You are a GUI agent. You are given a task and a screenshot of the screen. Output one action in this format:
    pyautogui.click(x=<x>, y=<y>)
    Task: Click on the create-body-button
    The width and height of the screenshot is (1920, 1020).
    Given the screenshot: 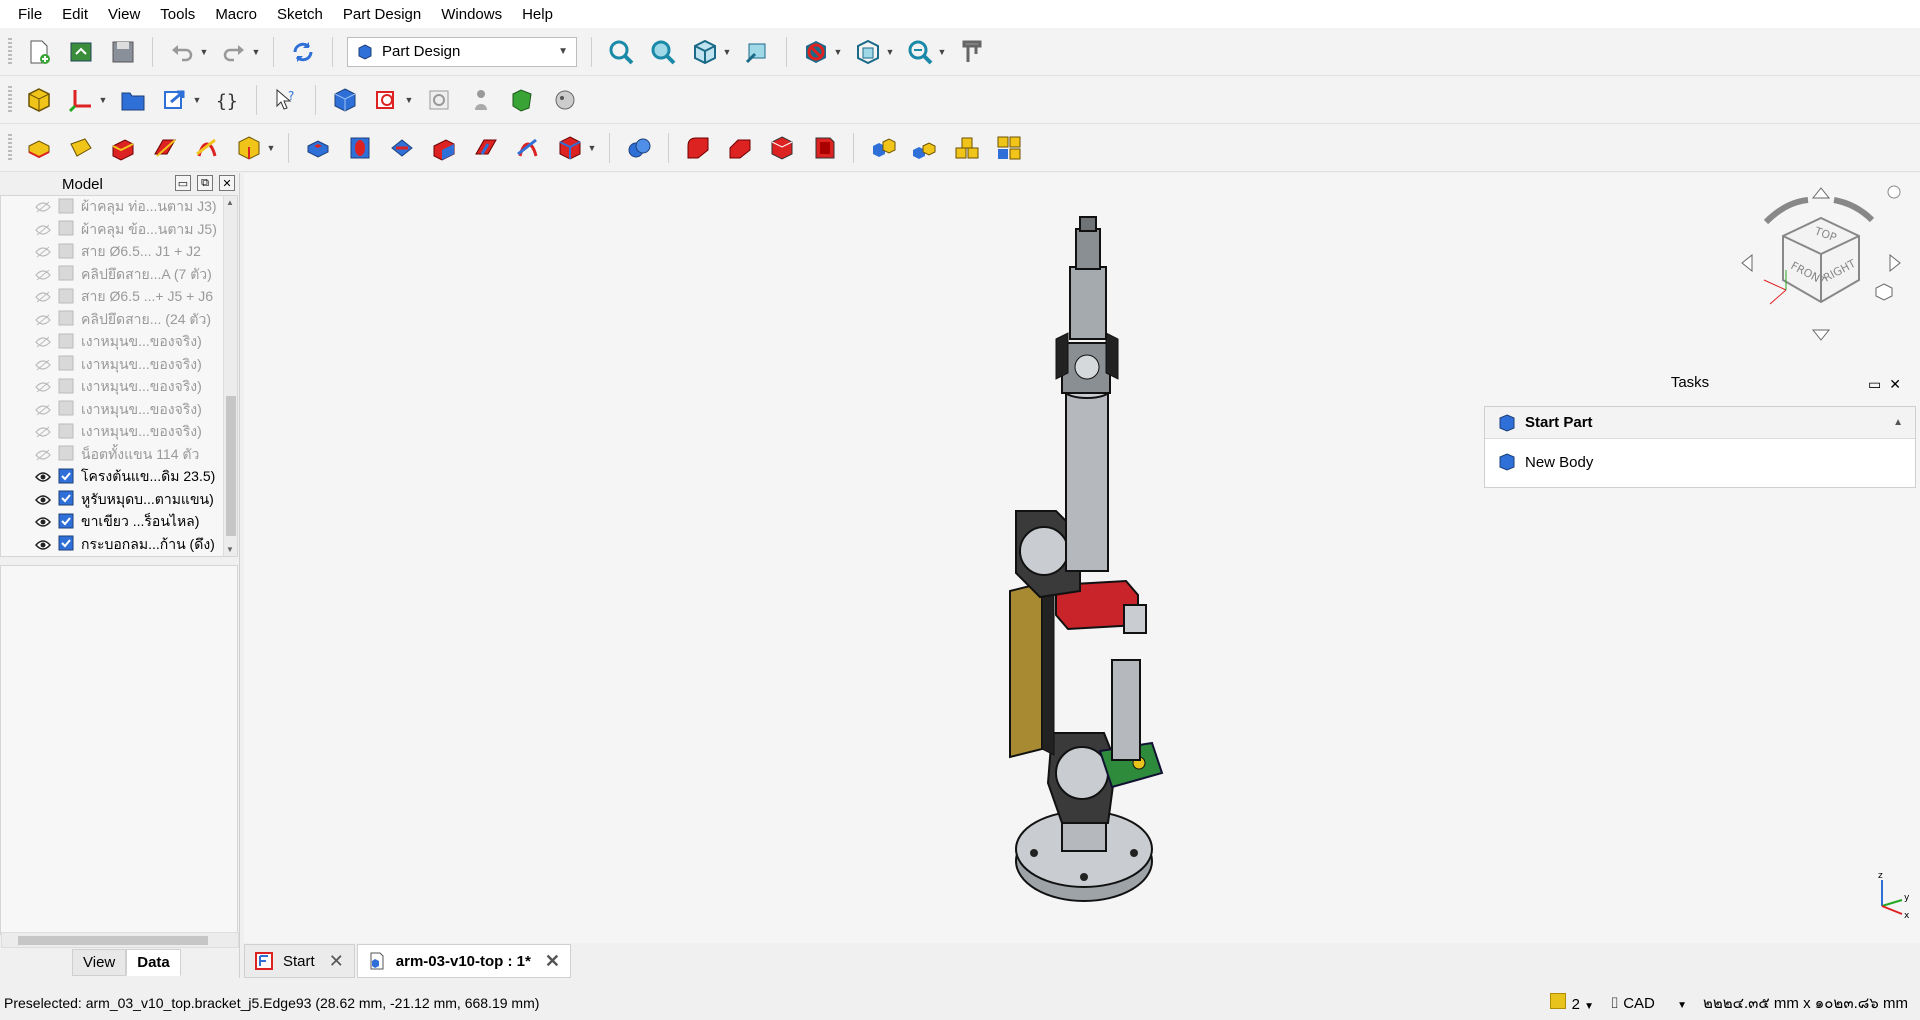 What is the action you would take?
    pyautogui.click(x=345, y=100)
    